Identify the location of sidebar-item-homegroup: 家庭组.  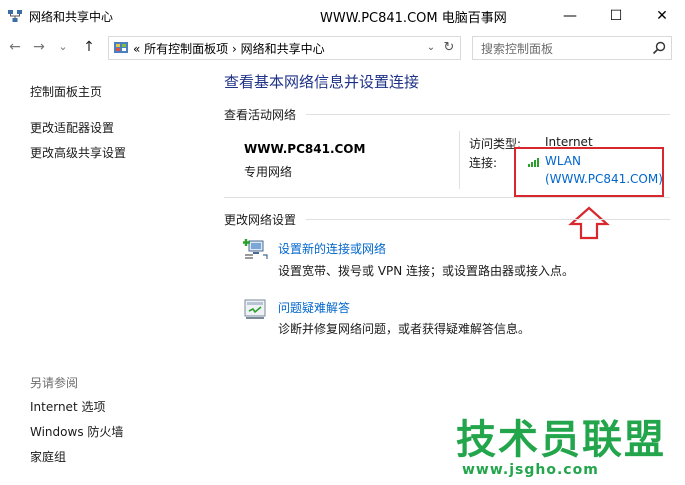
(48, 456).